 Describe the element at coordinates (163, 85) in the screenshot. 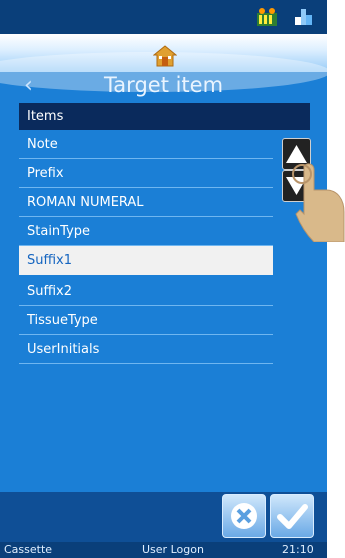

I see `page-title: Target item` at that location.